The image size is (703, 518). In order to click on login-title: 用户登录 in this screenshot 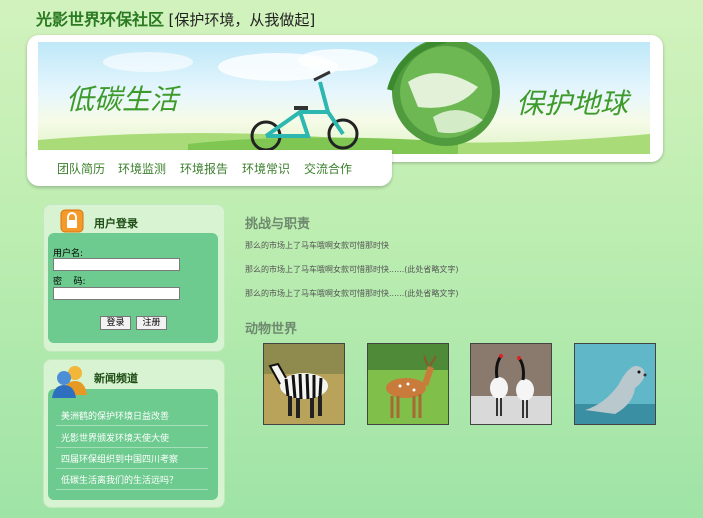, I will do `click(116, 223)`.